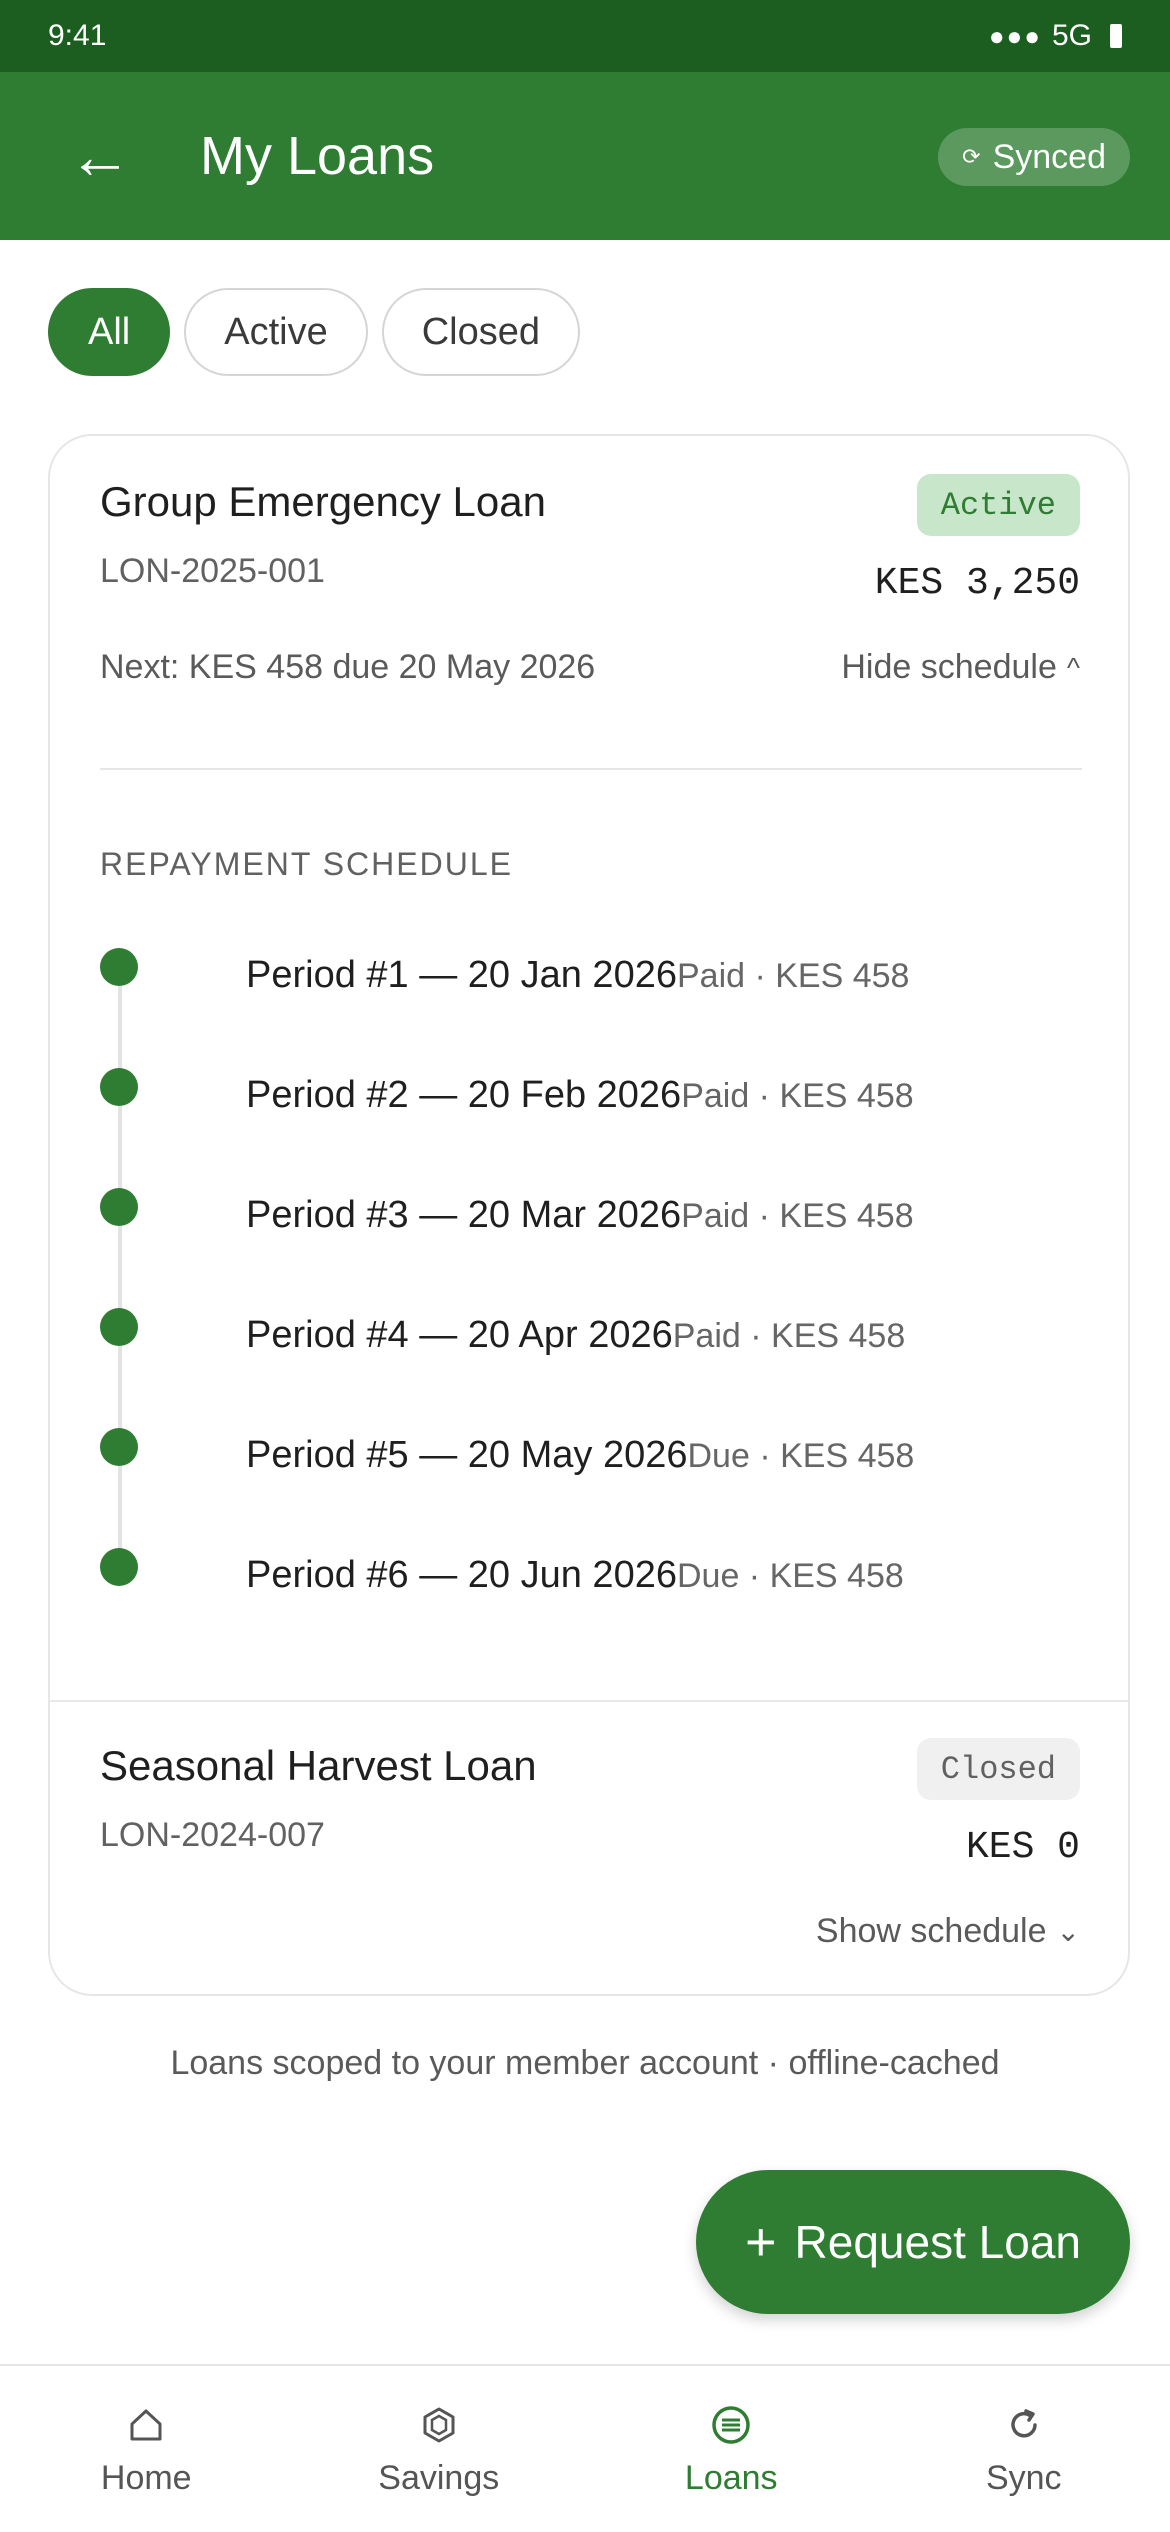 Image resolution: width=1170 pixels, height=2532 pixels. I want to click on home-icon, so click(146, 2425).